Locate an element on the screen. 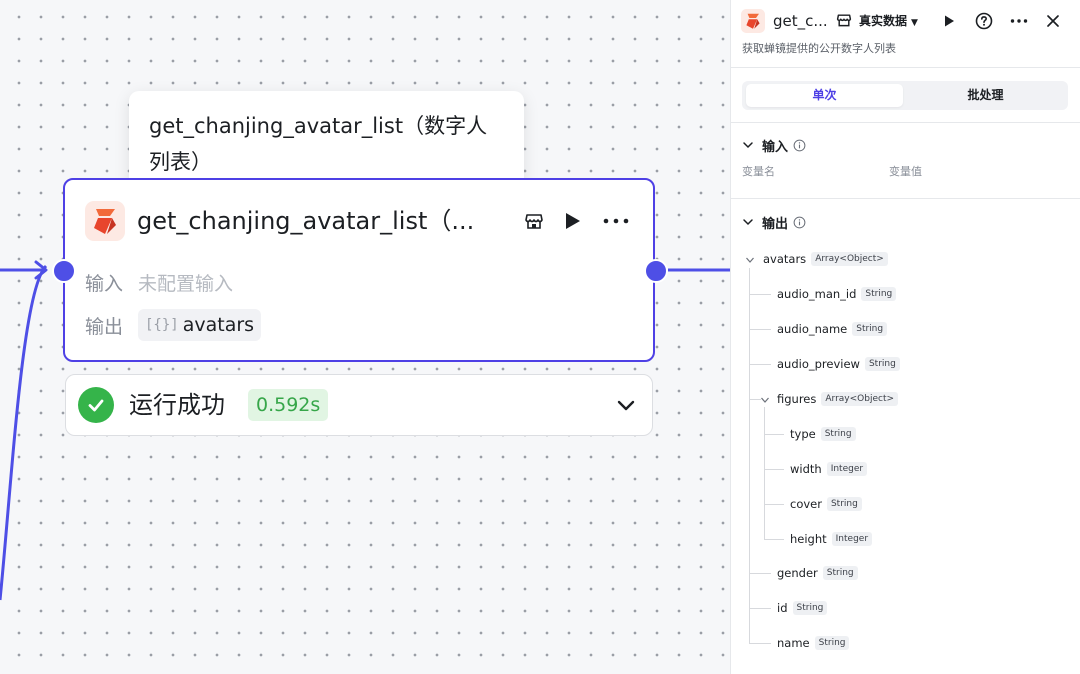 The height and width of the screenshot is (674, 1080). tree-item-audio-man-id: audio_man_id String is located at coordinates (837, 294).